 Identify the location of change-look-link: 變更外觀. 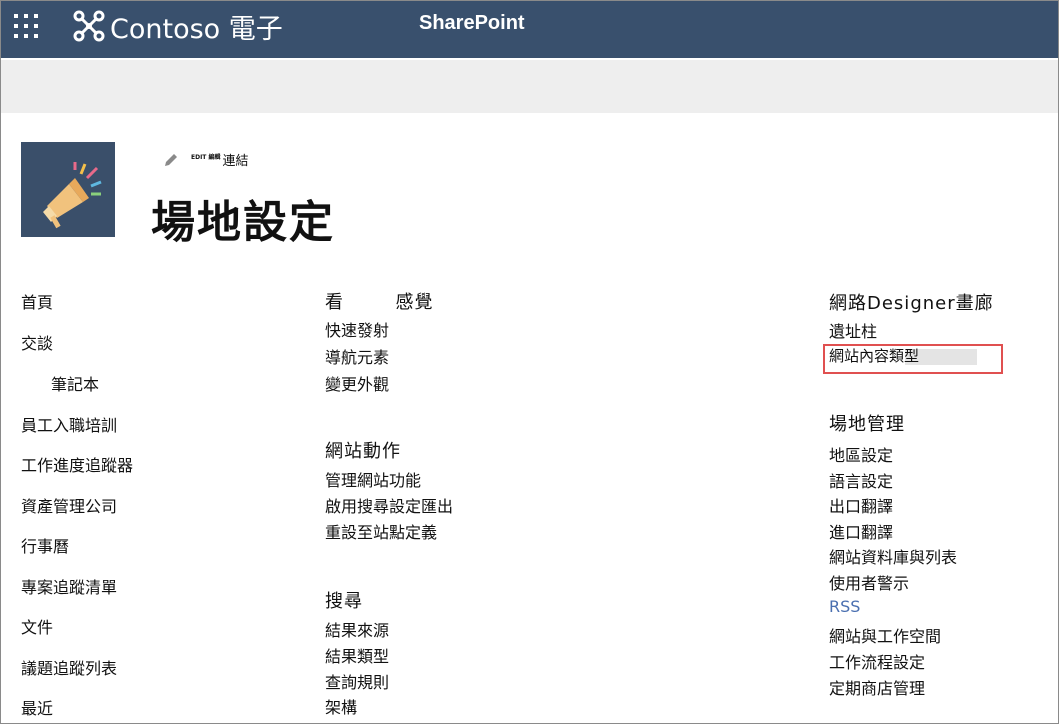
(357, 383).